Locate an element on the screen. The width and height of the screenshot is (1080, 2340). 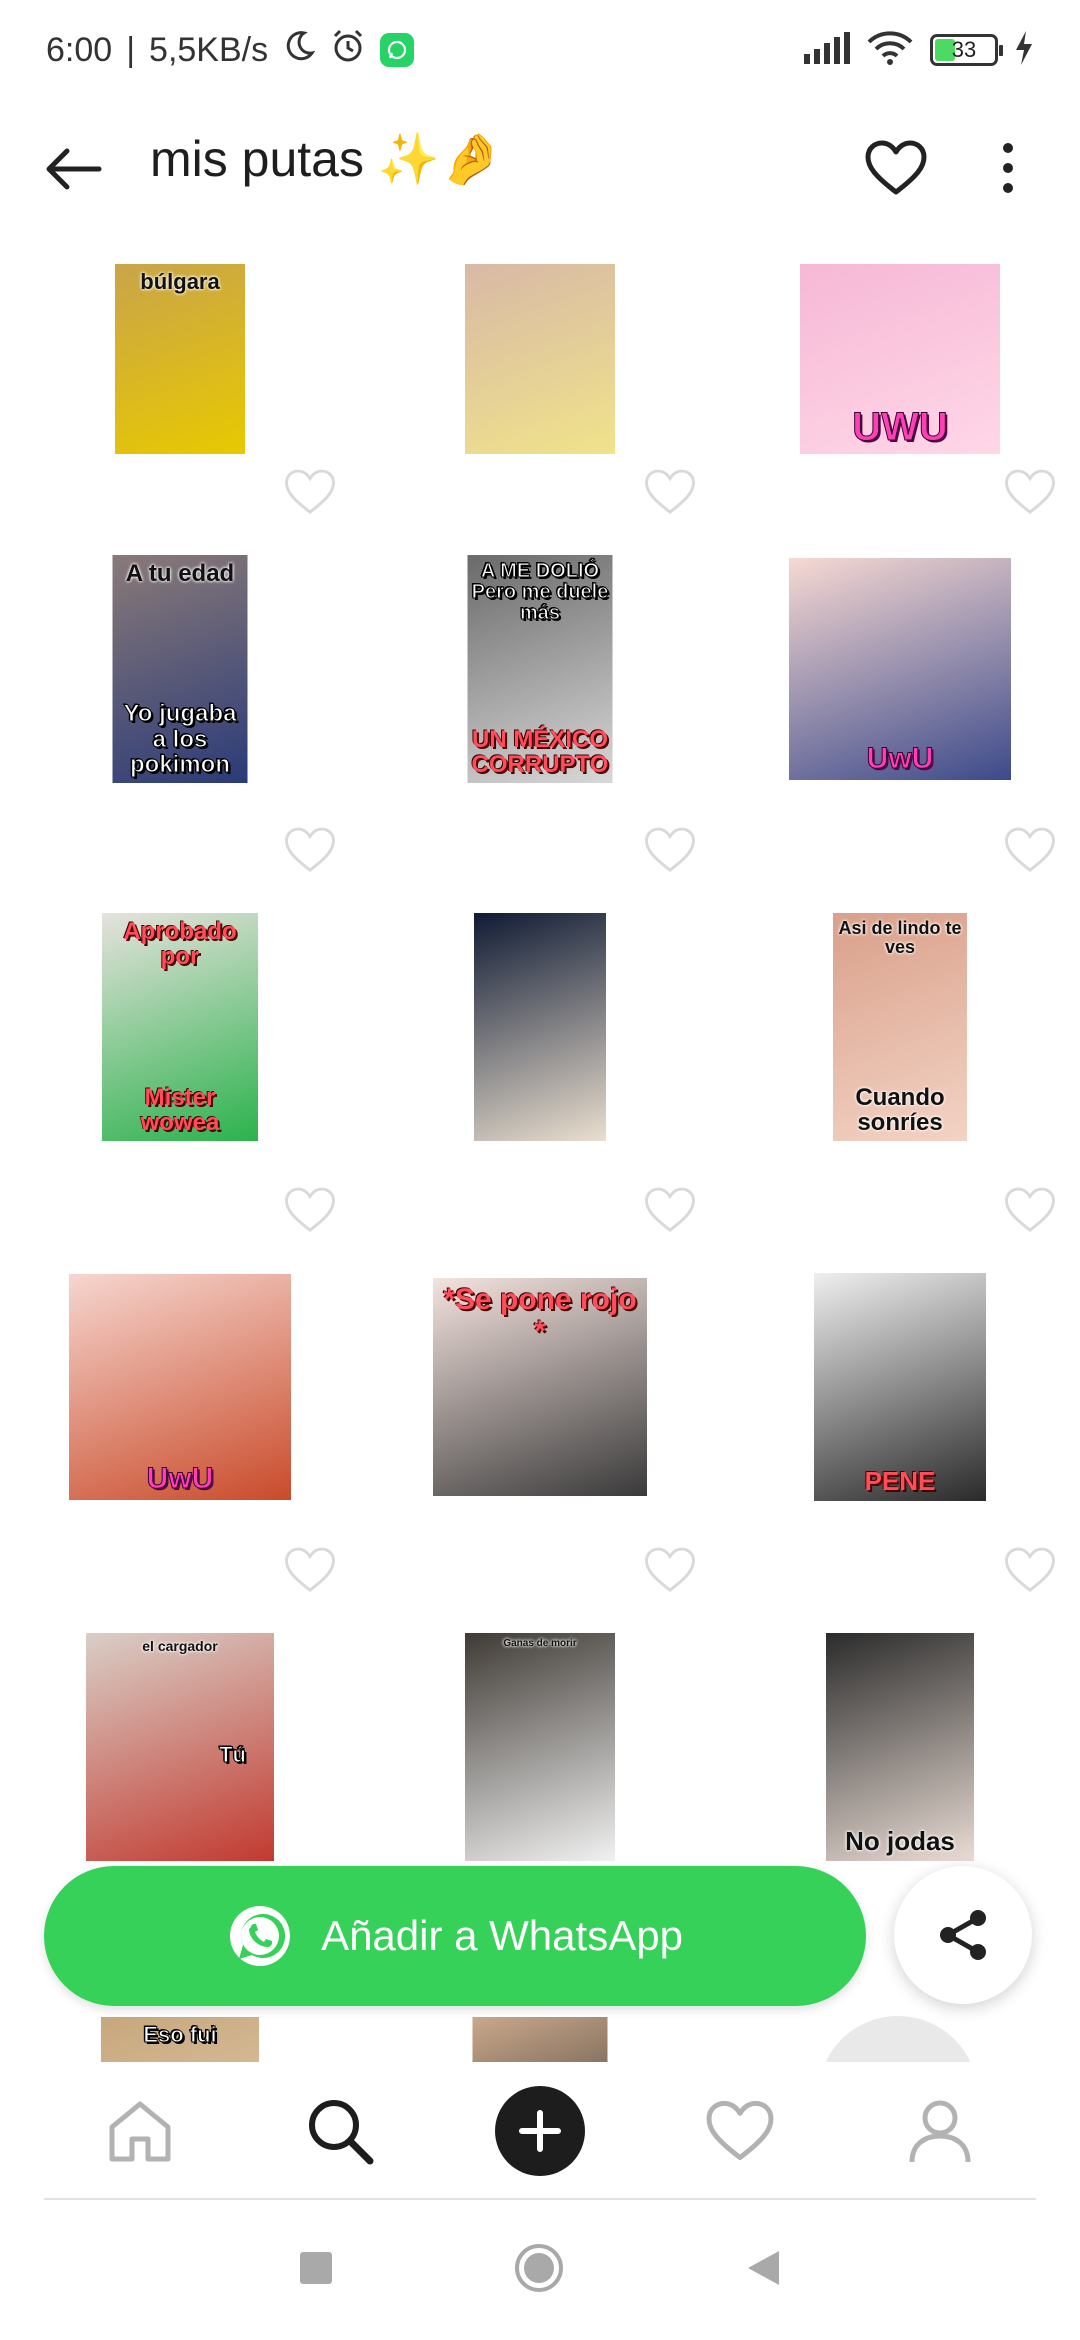
nav-profile is located at coordinates (940, 2131).